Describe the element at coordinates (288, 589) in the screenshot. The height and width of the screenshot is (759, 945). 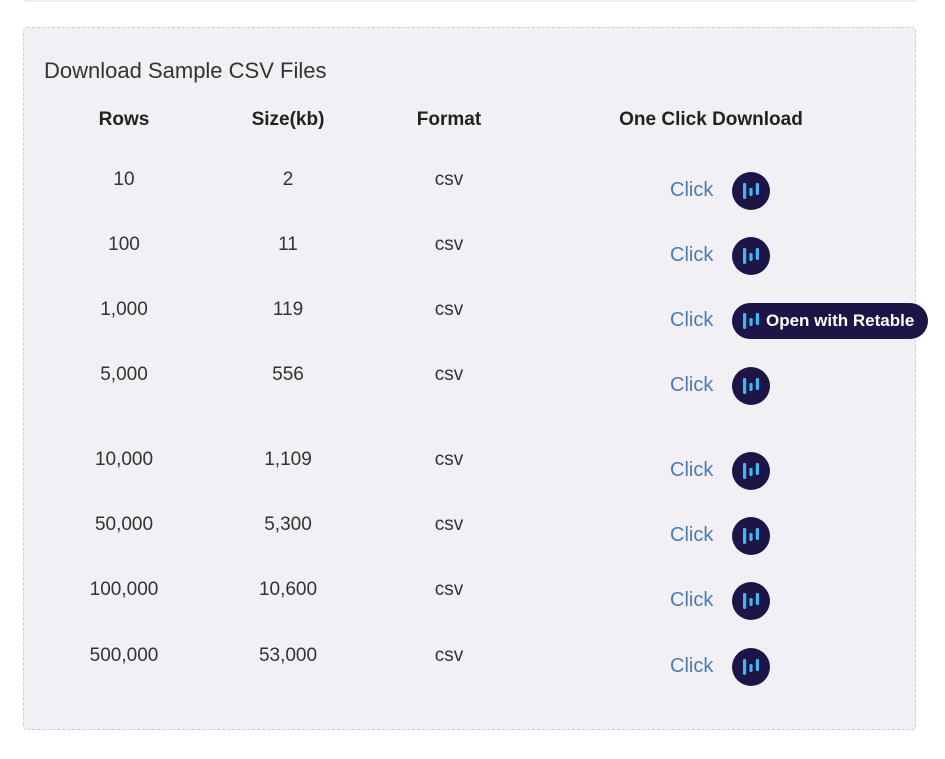
I see `cell-size: 10,600` at that location.